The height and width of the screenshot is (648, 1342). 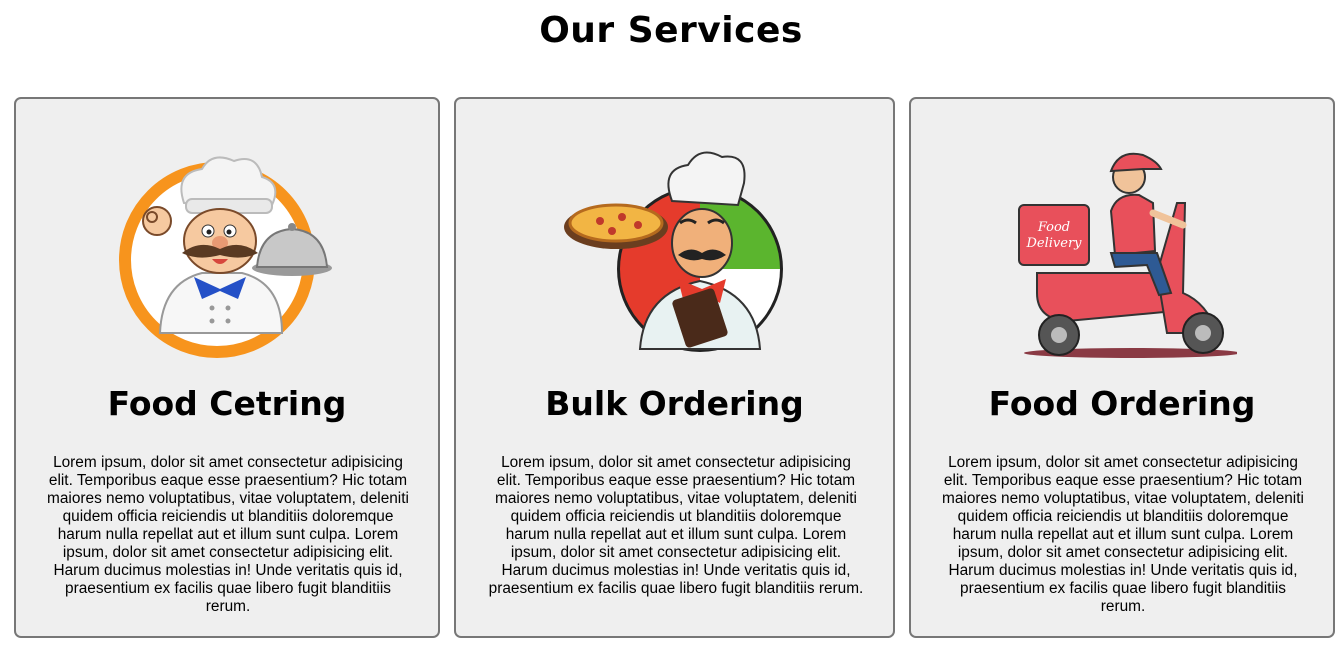 What do you see at coordinates (674, 253) in the screenshot?
I see `pizza-chef-icon` at bounding box center [674, 253].